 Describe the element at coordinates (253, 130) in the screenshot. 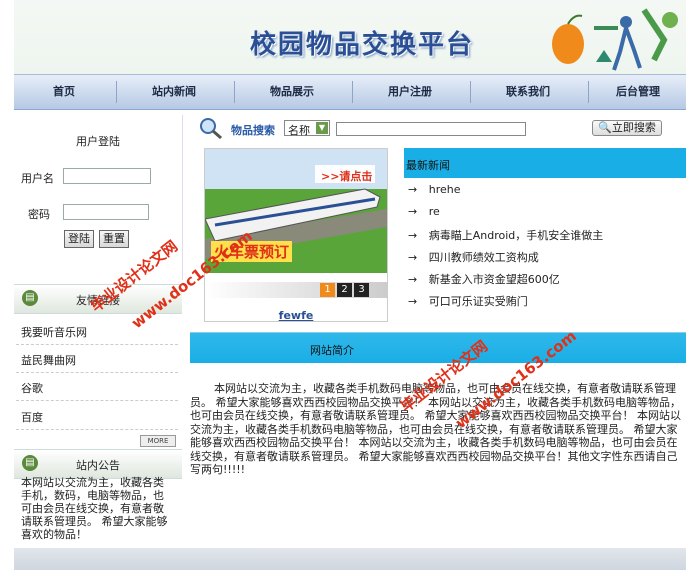

I see `search-label: 物品搜索` at that location.